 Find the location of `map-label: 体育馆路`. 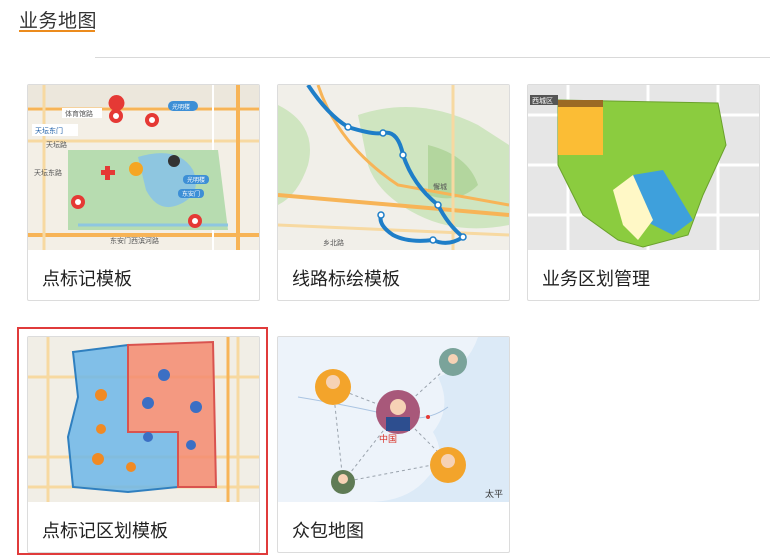

map-label: 体育馆路 is located at coordinates (79, 113).